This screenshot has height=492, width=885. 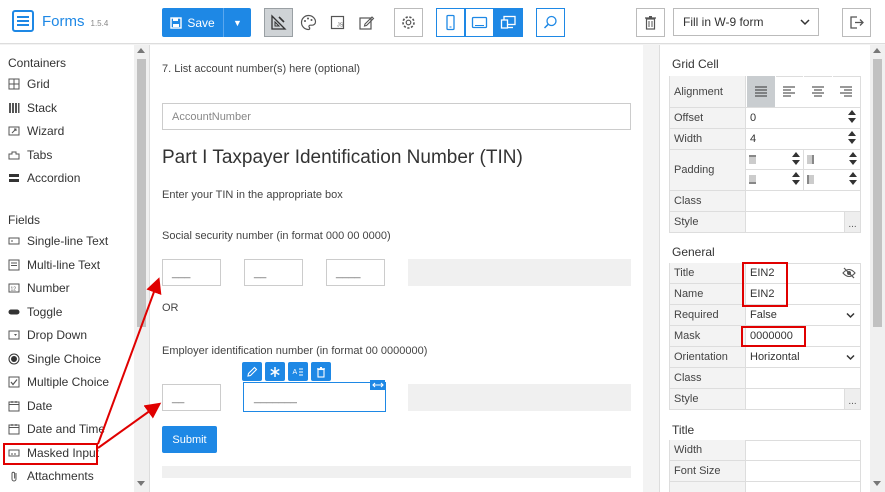 I want to click on submit-button: Submit, so click(x=189, y=439).